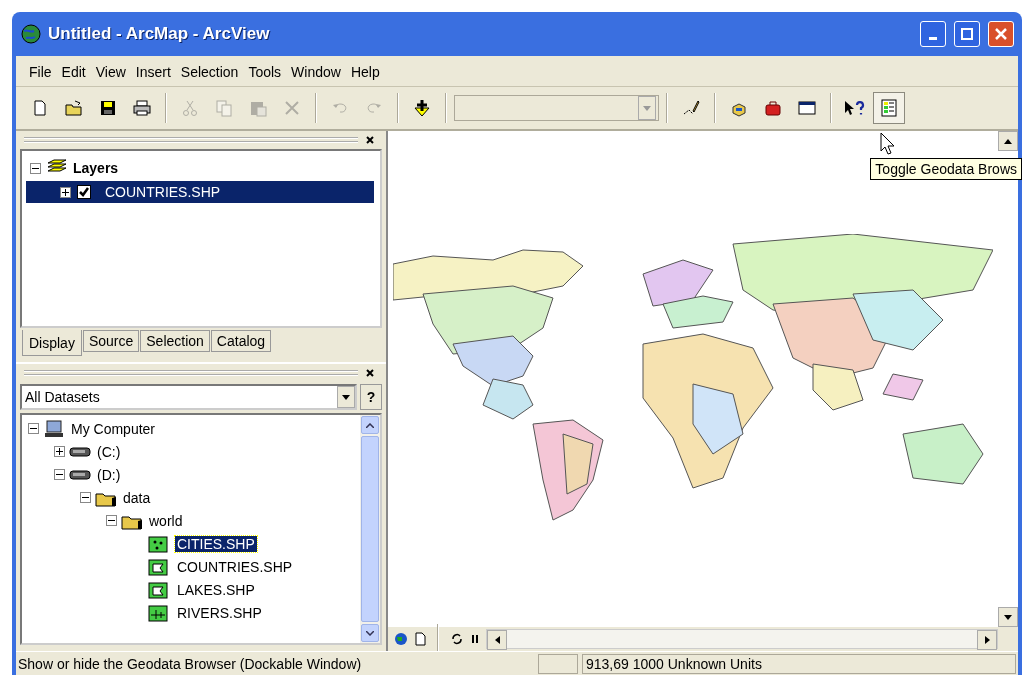 Image resolution: width=1030 pixels, height=675 pixels. I want to click on tree-item: COUNTRIES.SHP, so click(235, 566).